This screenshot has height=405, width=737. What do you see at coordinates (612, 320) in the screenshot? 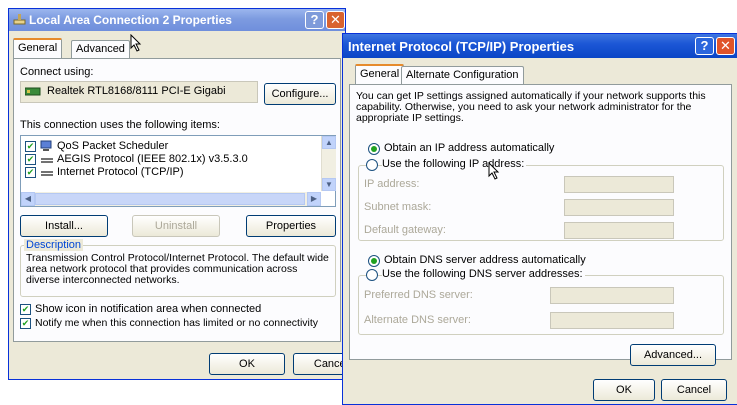
I see `alternate-dns-field` at bounding box center [612, 320].